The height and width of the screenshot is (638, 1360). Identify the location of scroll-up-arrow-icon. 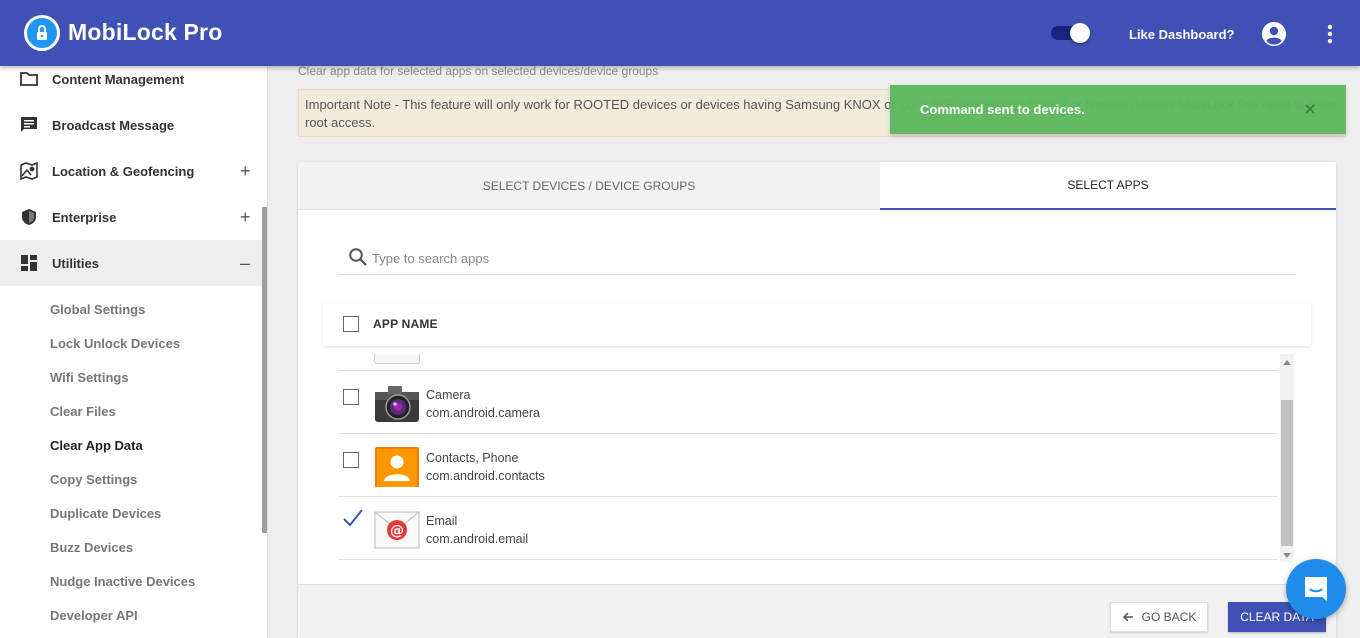
(1287, 362).